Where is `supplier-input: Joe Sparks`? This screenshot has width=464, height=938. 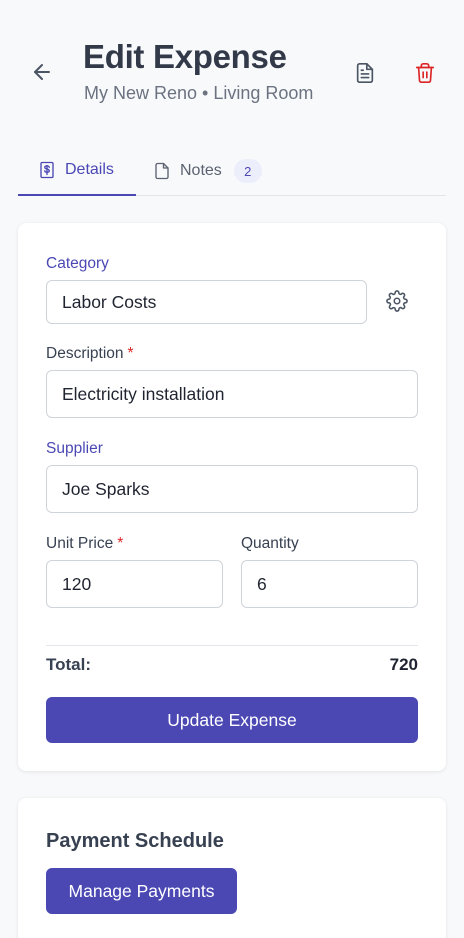
supplier-input: Joe Sparks is located at coordinates (232, 489).